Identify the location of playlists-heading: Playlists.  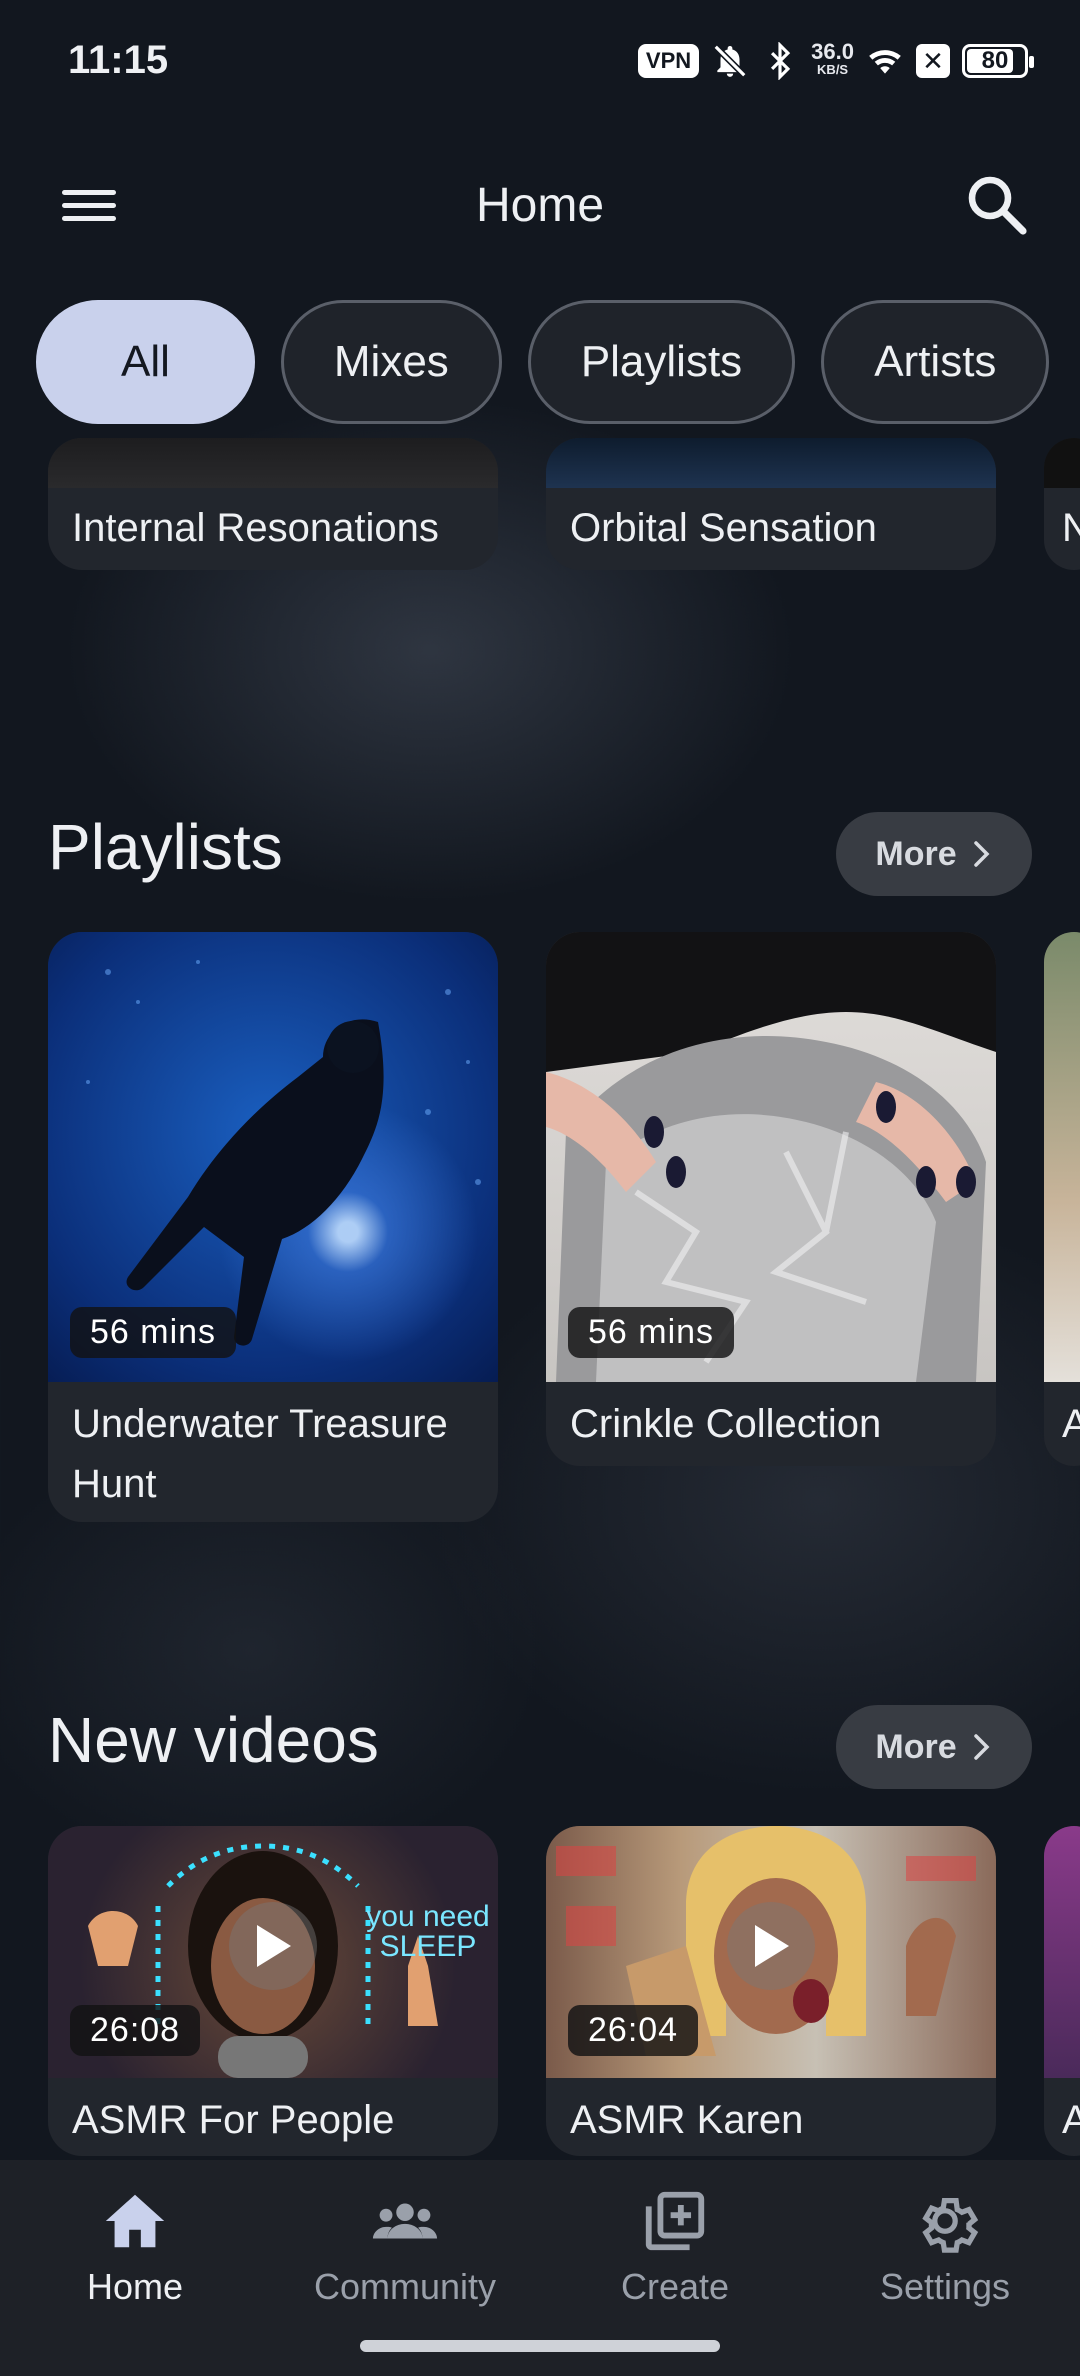
(165, 847).